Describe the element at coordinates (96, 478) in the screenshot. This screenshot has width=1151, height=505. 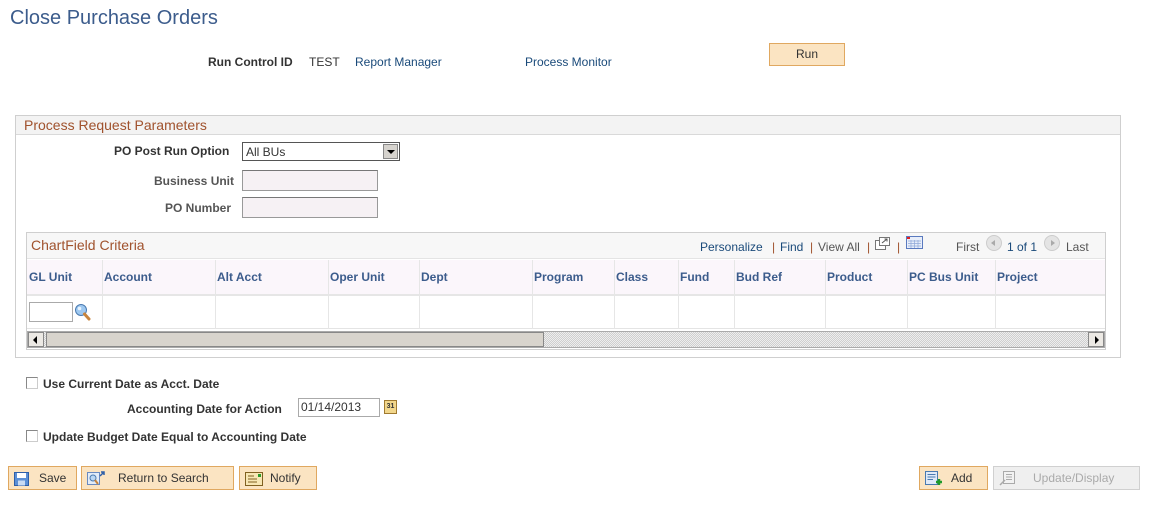
I see `return-to-search-icon` at that location.